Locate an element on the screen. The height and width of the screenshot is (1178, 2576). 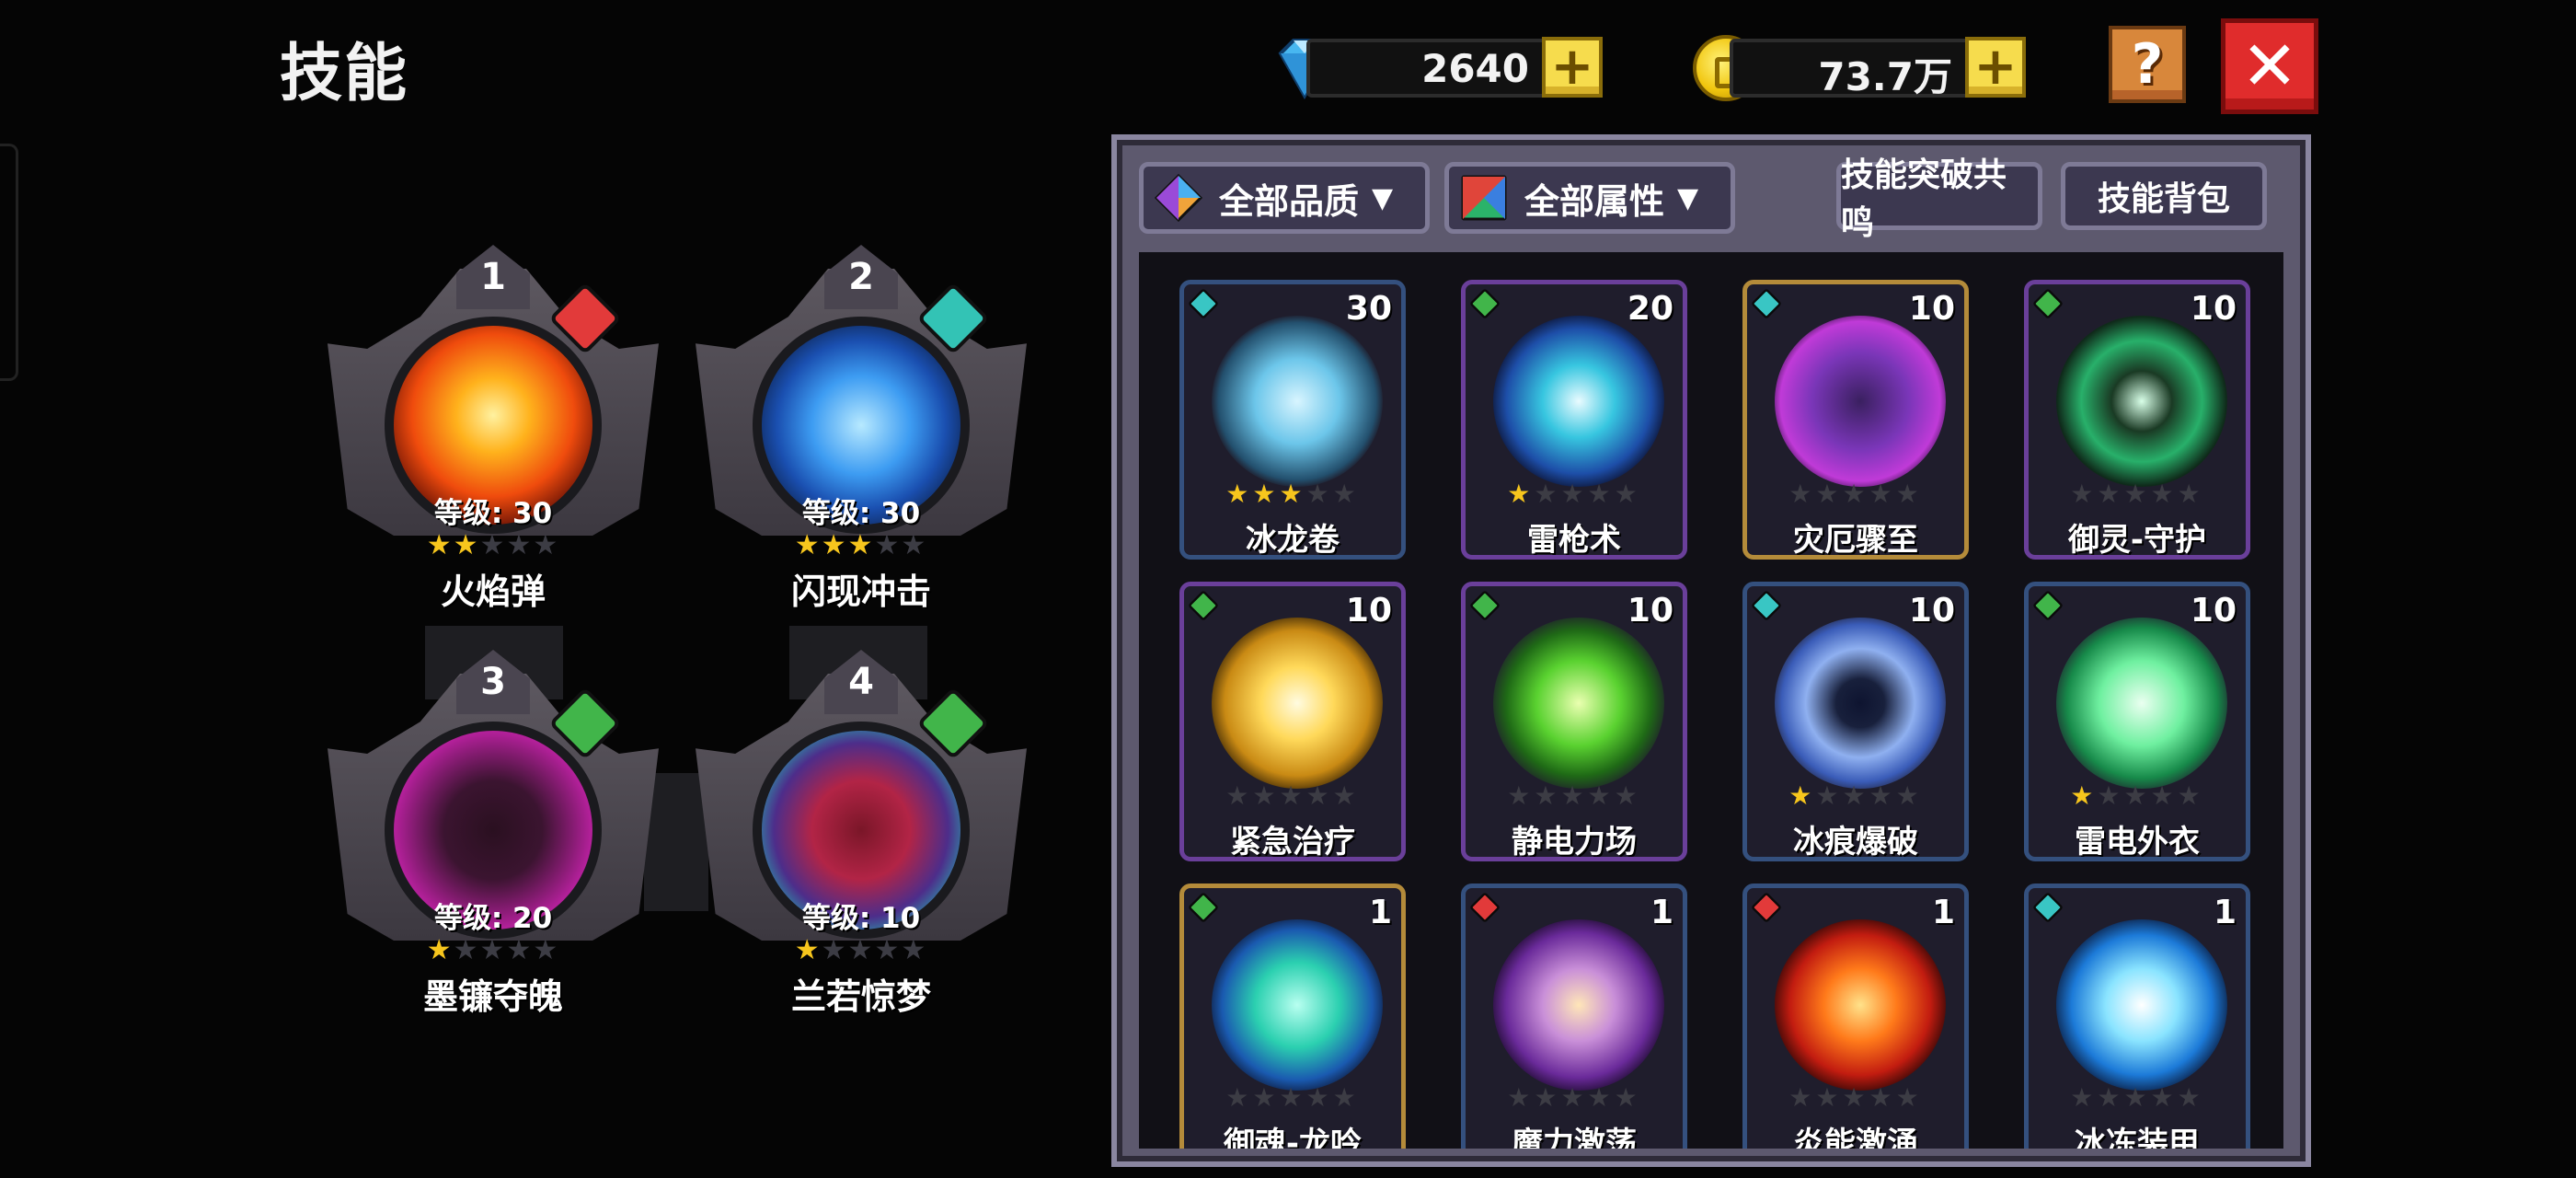
skill-card: 1 ★★★★★ 魔力激荡 is located at coordinates (1574, 1016).